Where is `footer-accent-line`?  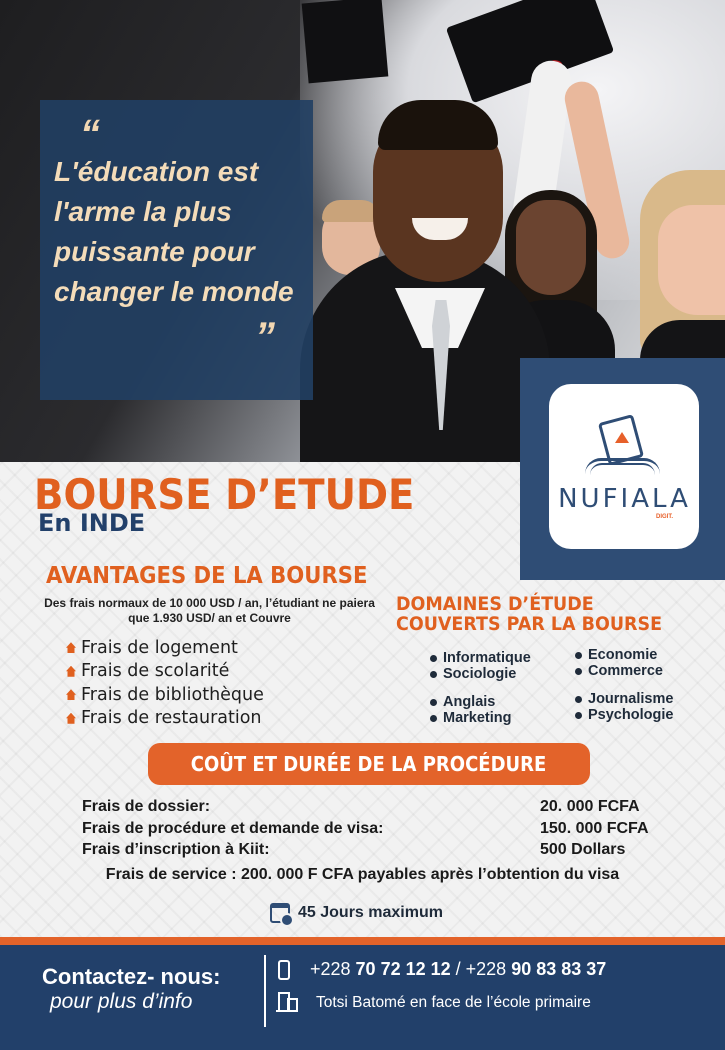 footer-accent-line is located at coordinates (362, 941).